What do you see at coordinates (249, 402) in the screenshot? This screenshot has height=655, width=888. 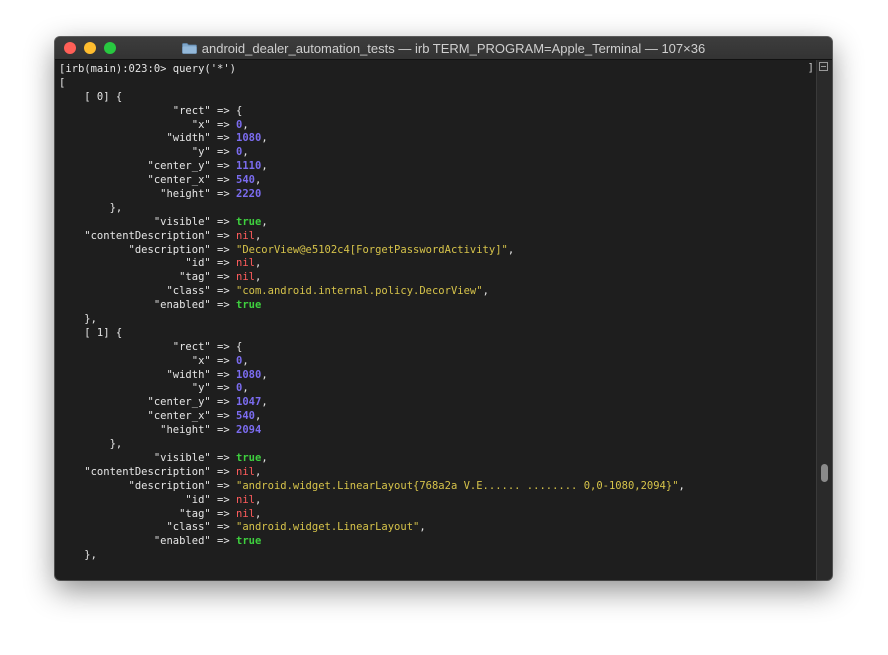 I see `number-token: 1047` at bounding box center [249, 402].